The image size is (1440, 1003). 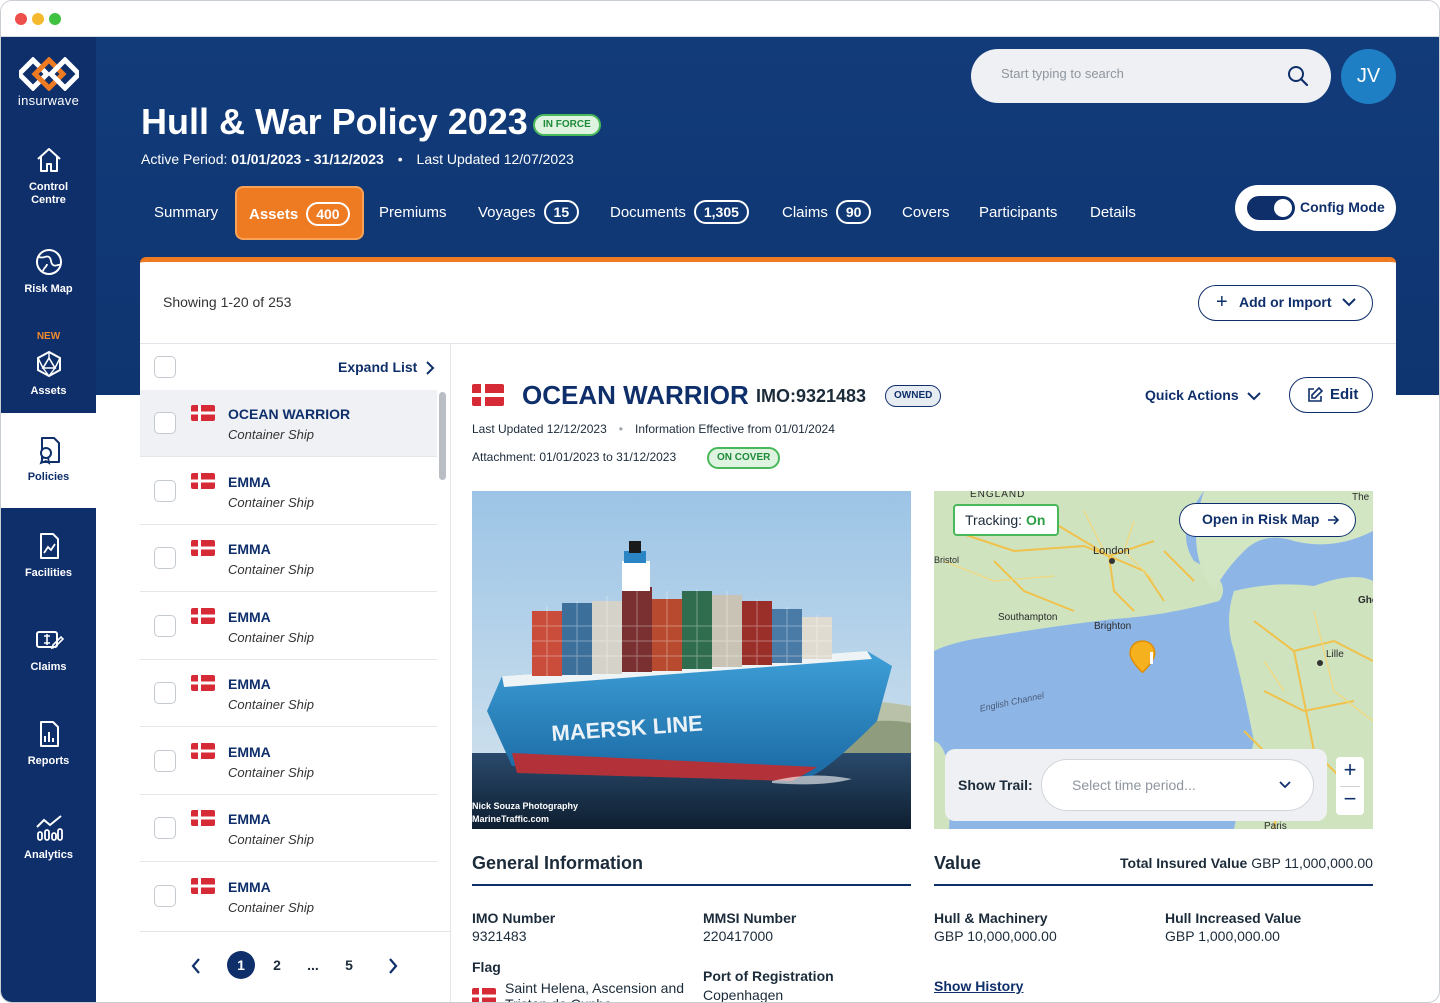 I want to click on map-label-southampton: Southampton, so click(x=1028, y=617).